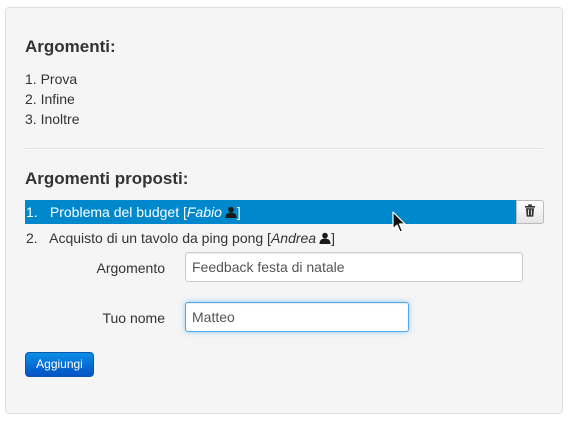 The image size is (574, 430). What do you see at coordinates (59, 364) in the screenshot?
I see `add-button: Aggiungi` at bounding box center [59, 364].